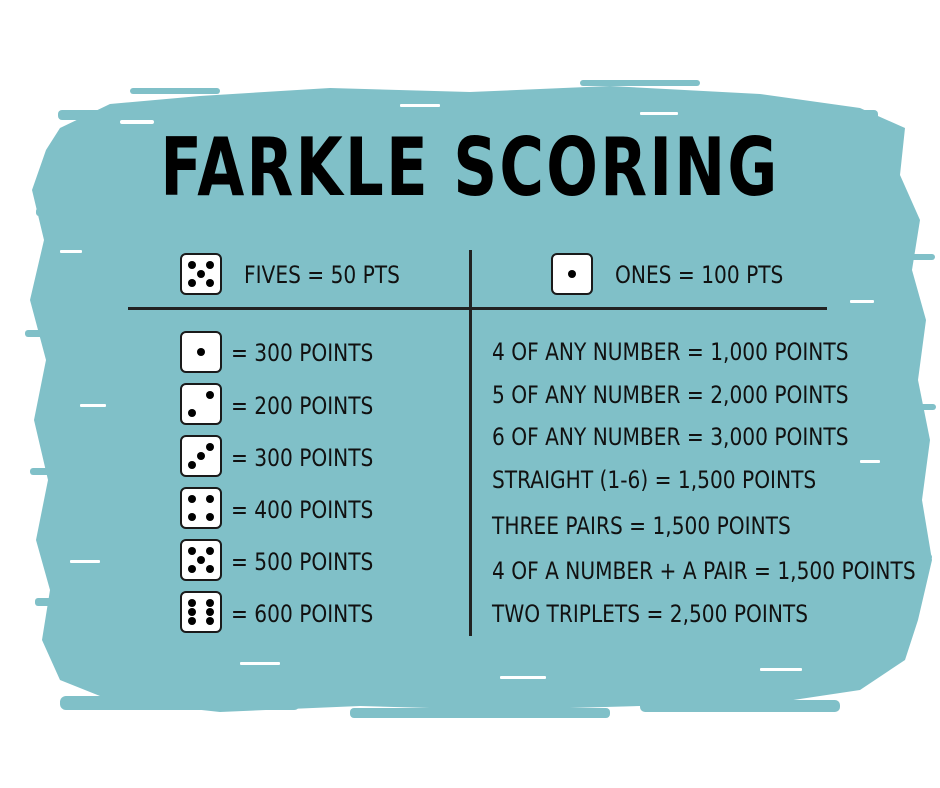 The image size is (940, 788). What do you see at coordinates (302, 353) in the screenshot?
I see `triple-ones-label: = 300 POINTS` at bounding box center [302, 353].